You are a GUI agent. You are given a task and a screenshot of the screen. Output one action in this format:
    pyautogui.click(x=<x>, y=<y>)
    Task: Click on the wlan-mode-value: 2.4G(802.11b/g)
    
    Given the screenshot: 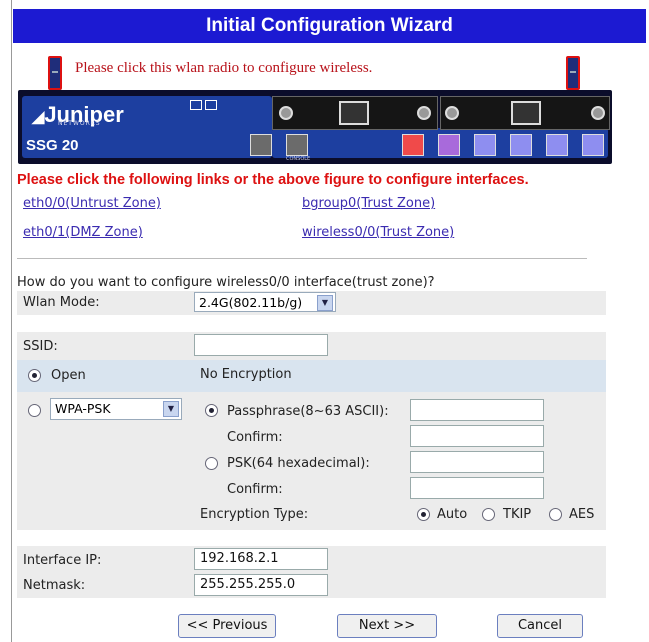 What is the action you would take?
    pyautogui.click(x=251, y=302)
    